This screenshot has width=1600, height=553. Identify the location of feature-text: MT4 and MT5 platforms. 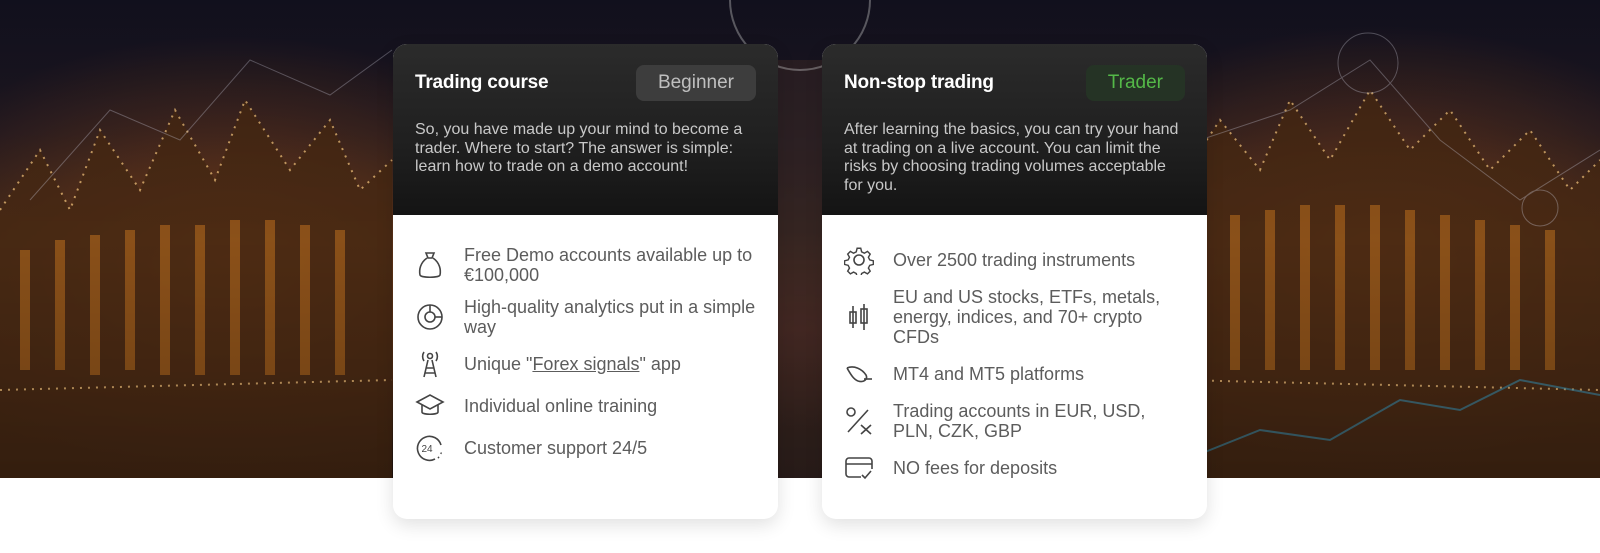
(989, 374).